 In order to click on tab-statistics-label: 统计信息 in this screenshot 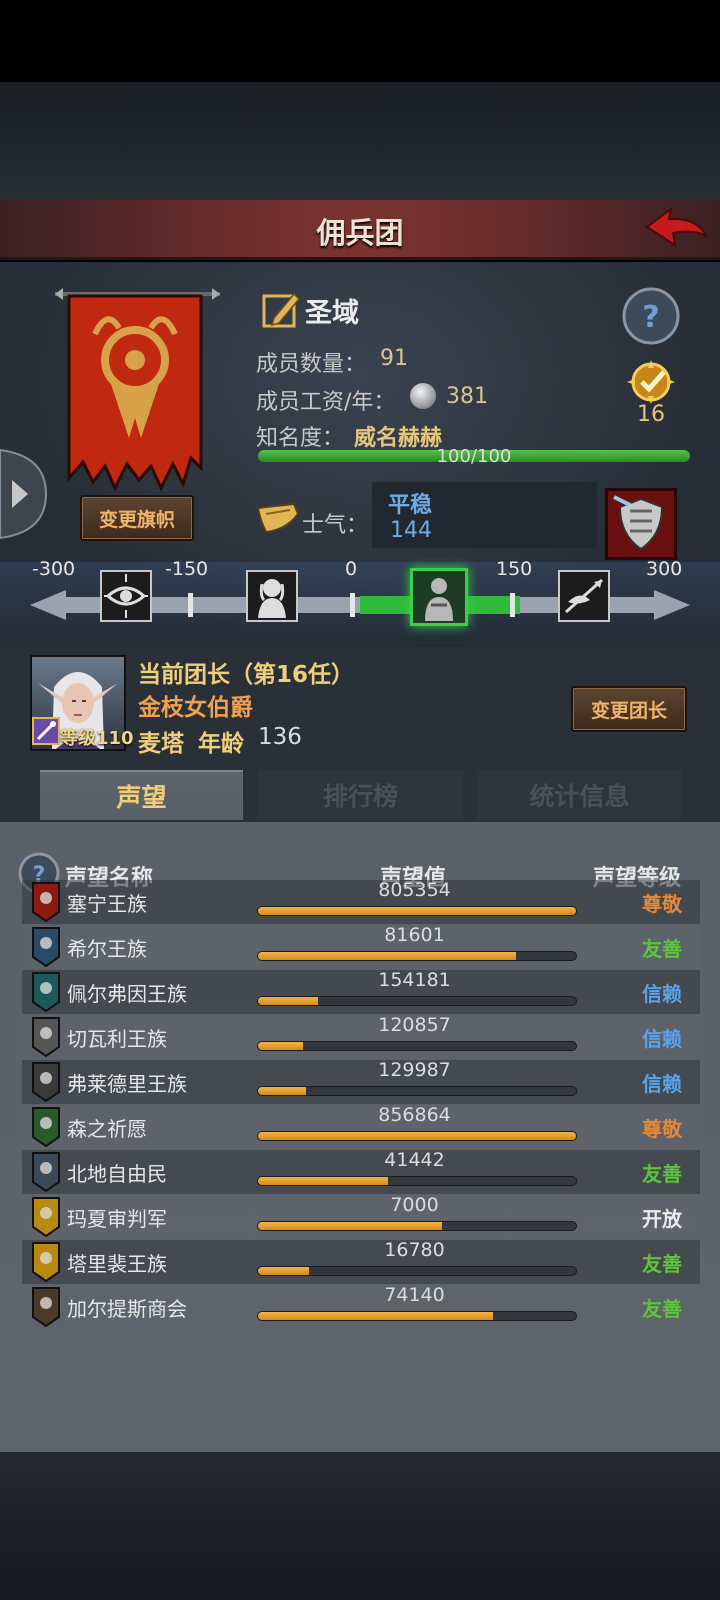, I will do `click(579, 796)`.